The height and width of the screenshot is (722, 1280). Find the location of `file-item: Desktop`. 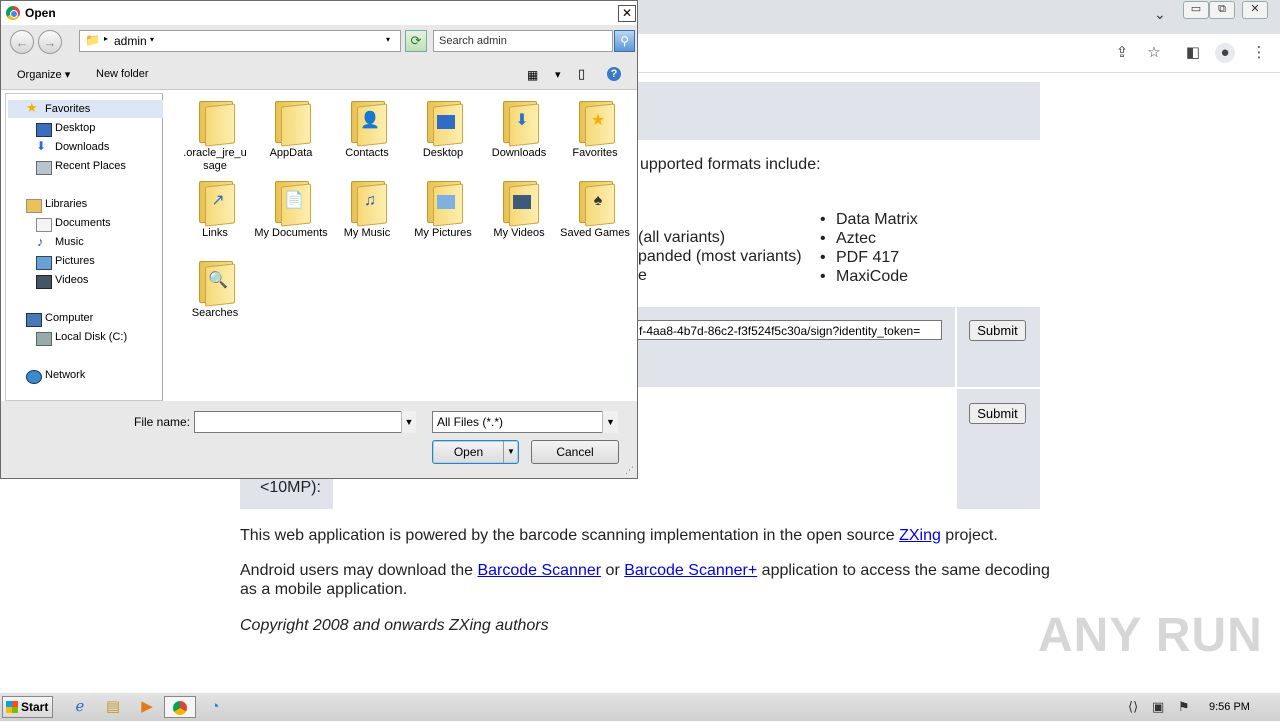

file-item: Desktop is located at coordinates (443, 129).